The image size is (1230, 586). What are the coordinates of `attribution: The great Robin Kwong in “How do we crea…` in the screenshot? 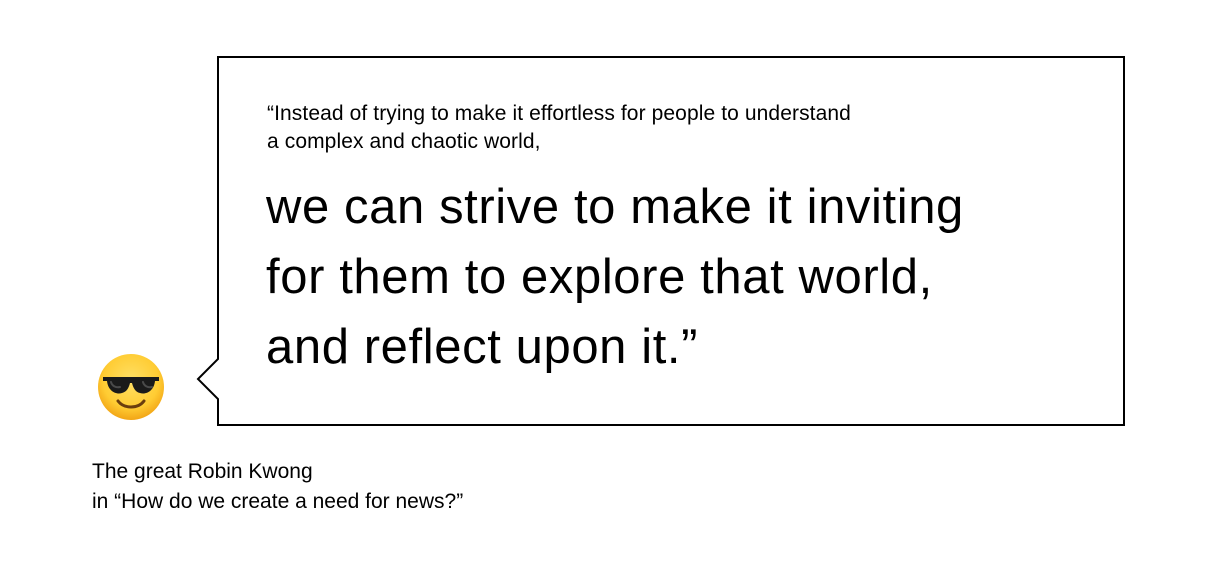 It's located at (277, 487).